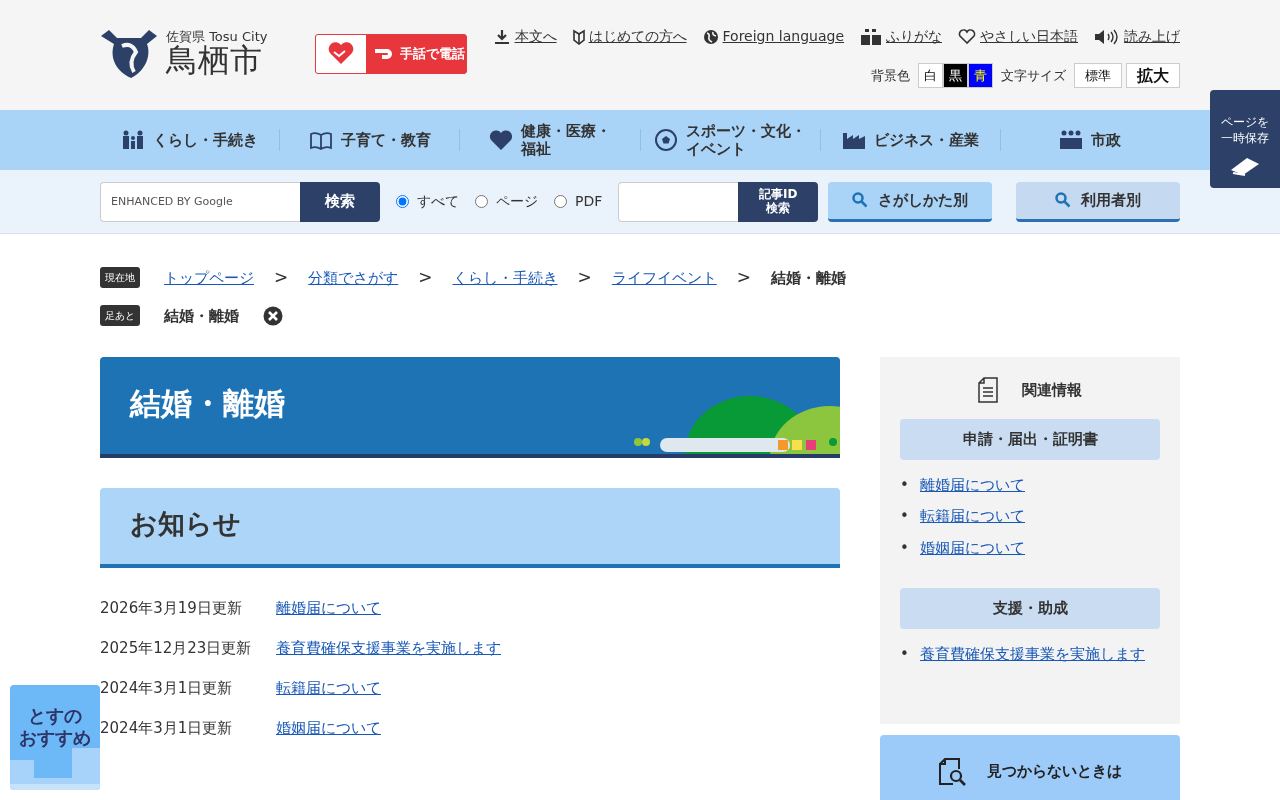 The width and height of the screenshot is (1280, 800). I want to click on update-date: 2025年12月23日更新, so click(176, 648).